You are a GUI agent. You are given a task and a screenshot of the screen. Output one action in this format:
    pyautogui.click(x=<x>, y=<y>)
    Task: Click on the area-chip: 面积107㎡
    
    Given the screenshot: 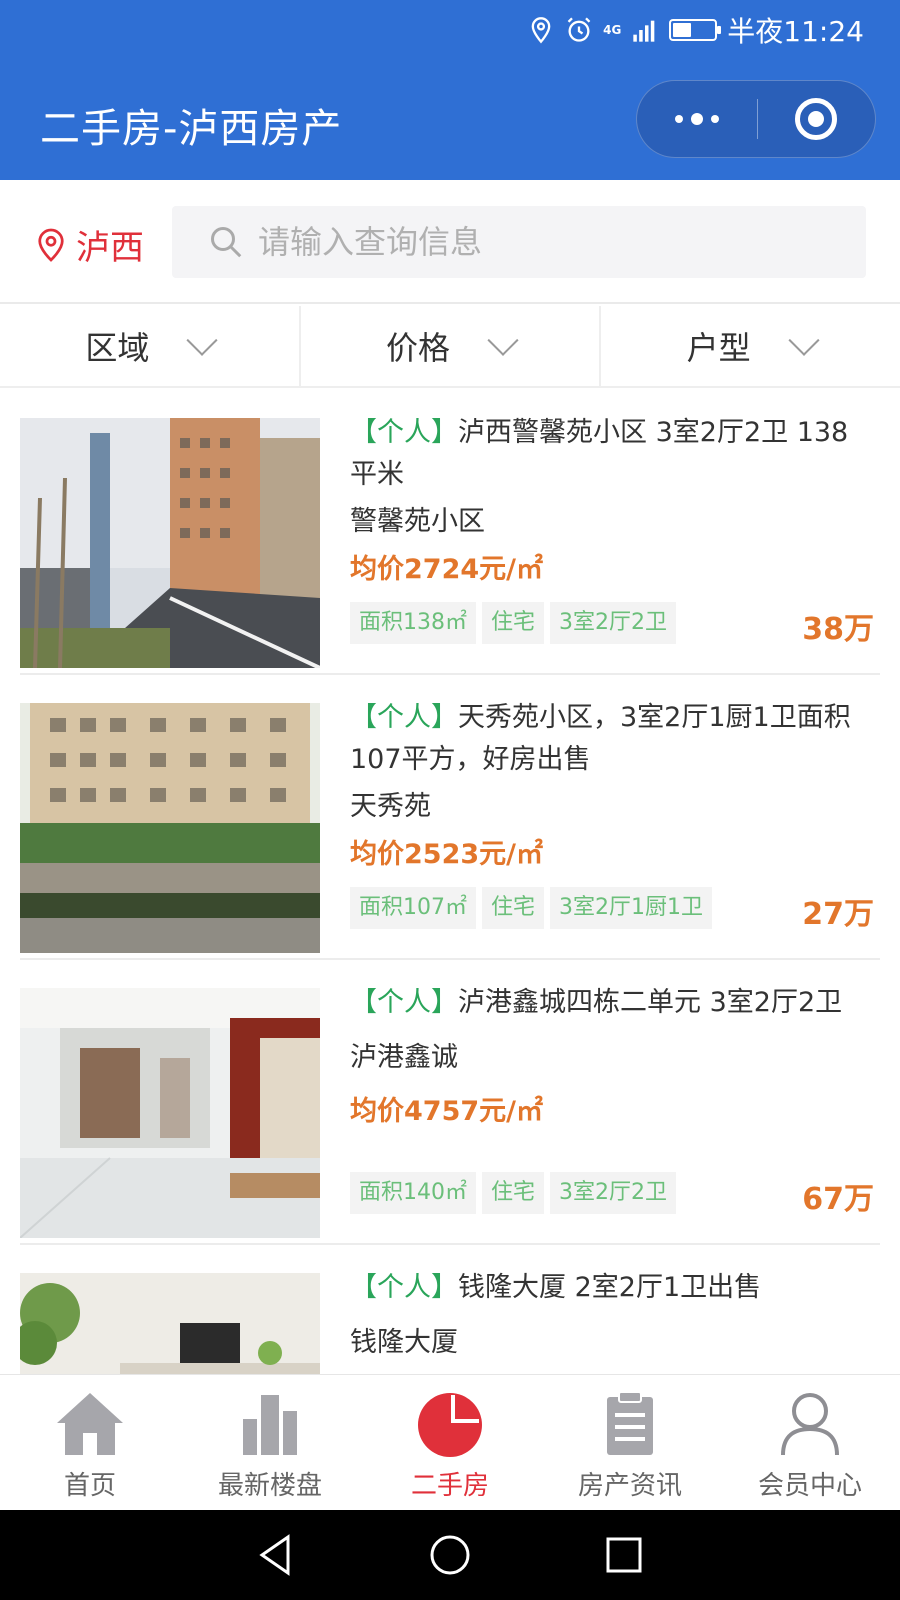 What is the action you would take?
    pyautogui.click(x=413, y=908)
    